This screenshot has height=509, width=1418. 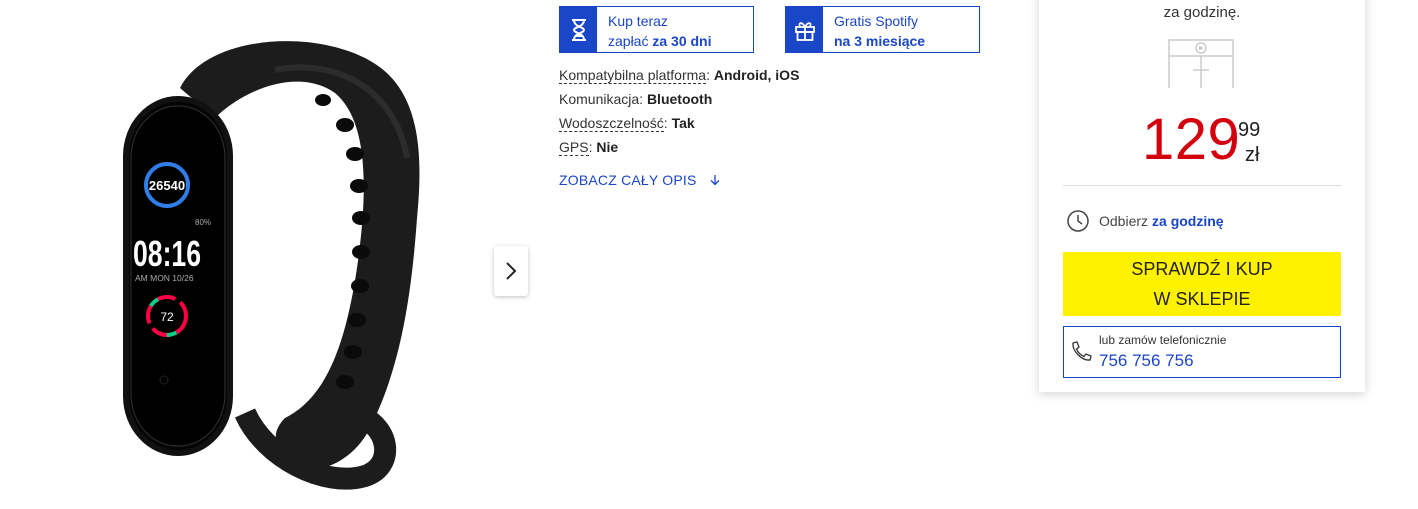 What do you see at coordinates (638, 21) in the screenshot?
I see `promo-pay-line1: Kup teraz` at bounding box center [638, 21].